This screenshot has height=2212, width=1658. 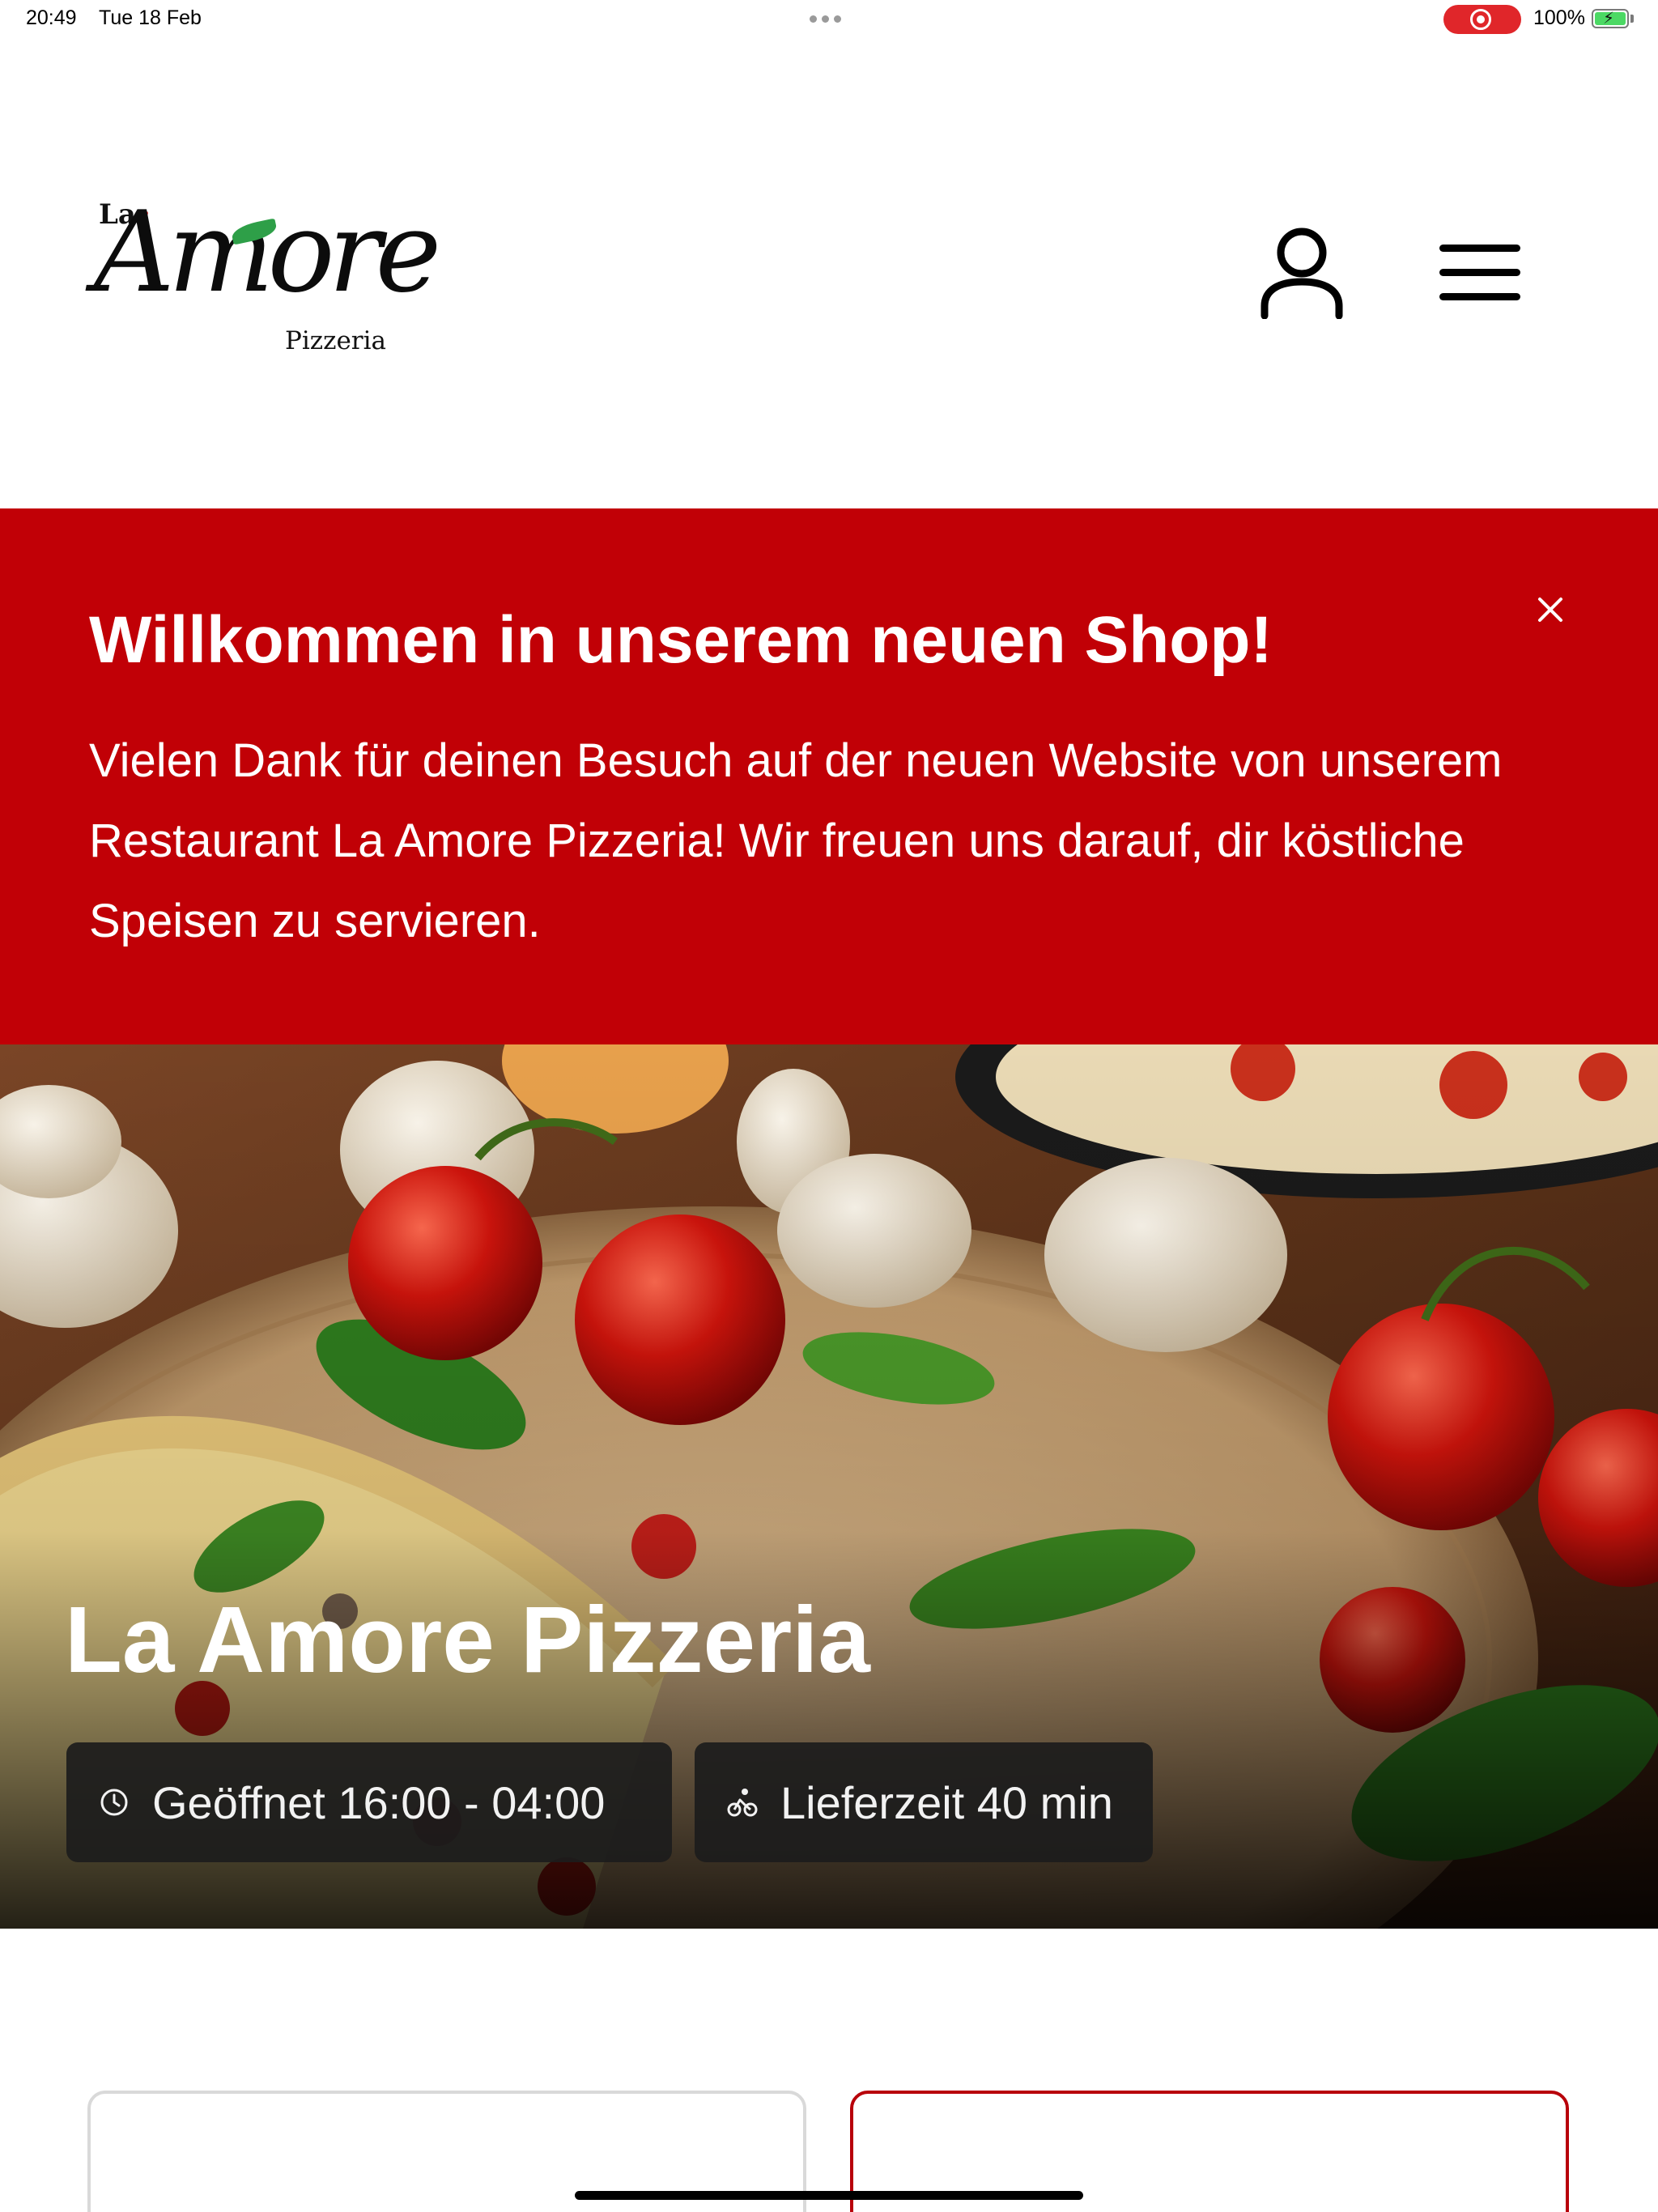 I want to click on user-icon, so click(x=1302, y=272).